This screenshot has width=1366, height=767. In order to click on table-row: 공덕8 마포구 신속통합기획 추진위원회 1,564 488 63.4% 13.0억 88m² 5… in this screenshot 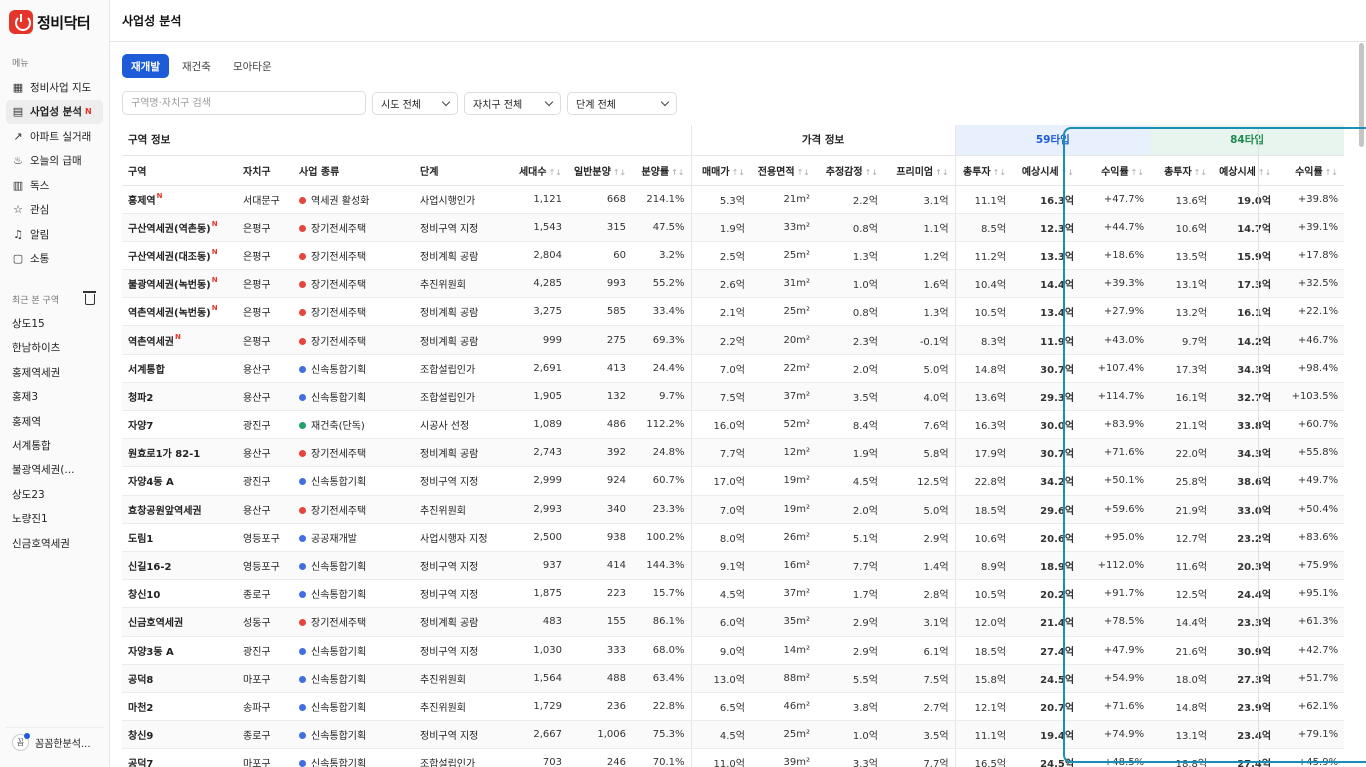, I will do `click(733, 678)`.